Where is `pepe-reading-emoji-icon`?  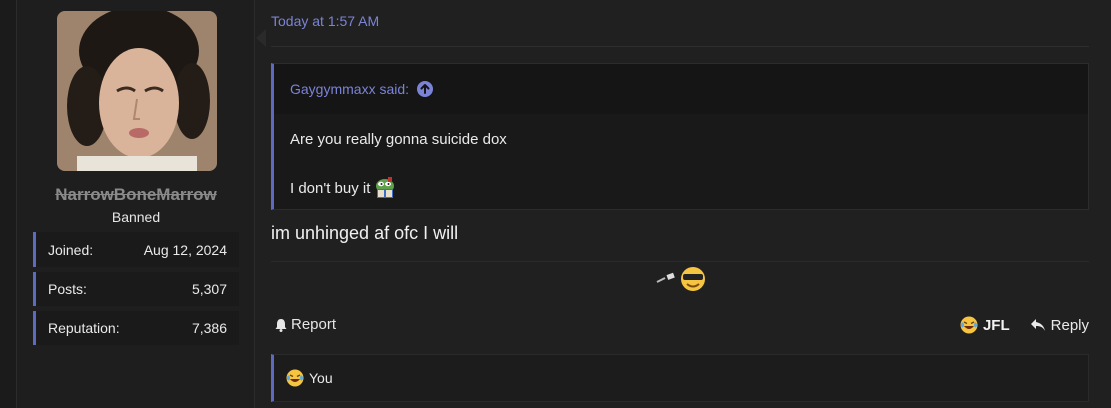
pepe-reading-emoji-icon is located at coordinates (385, 187).